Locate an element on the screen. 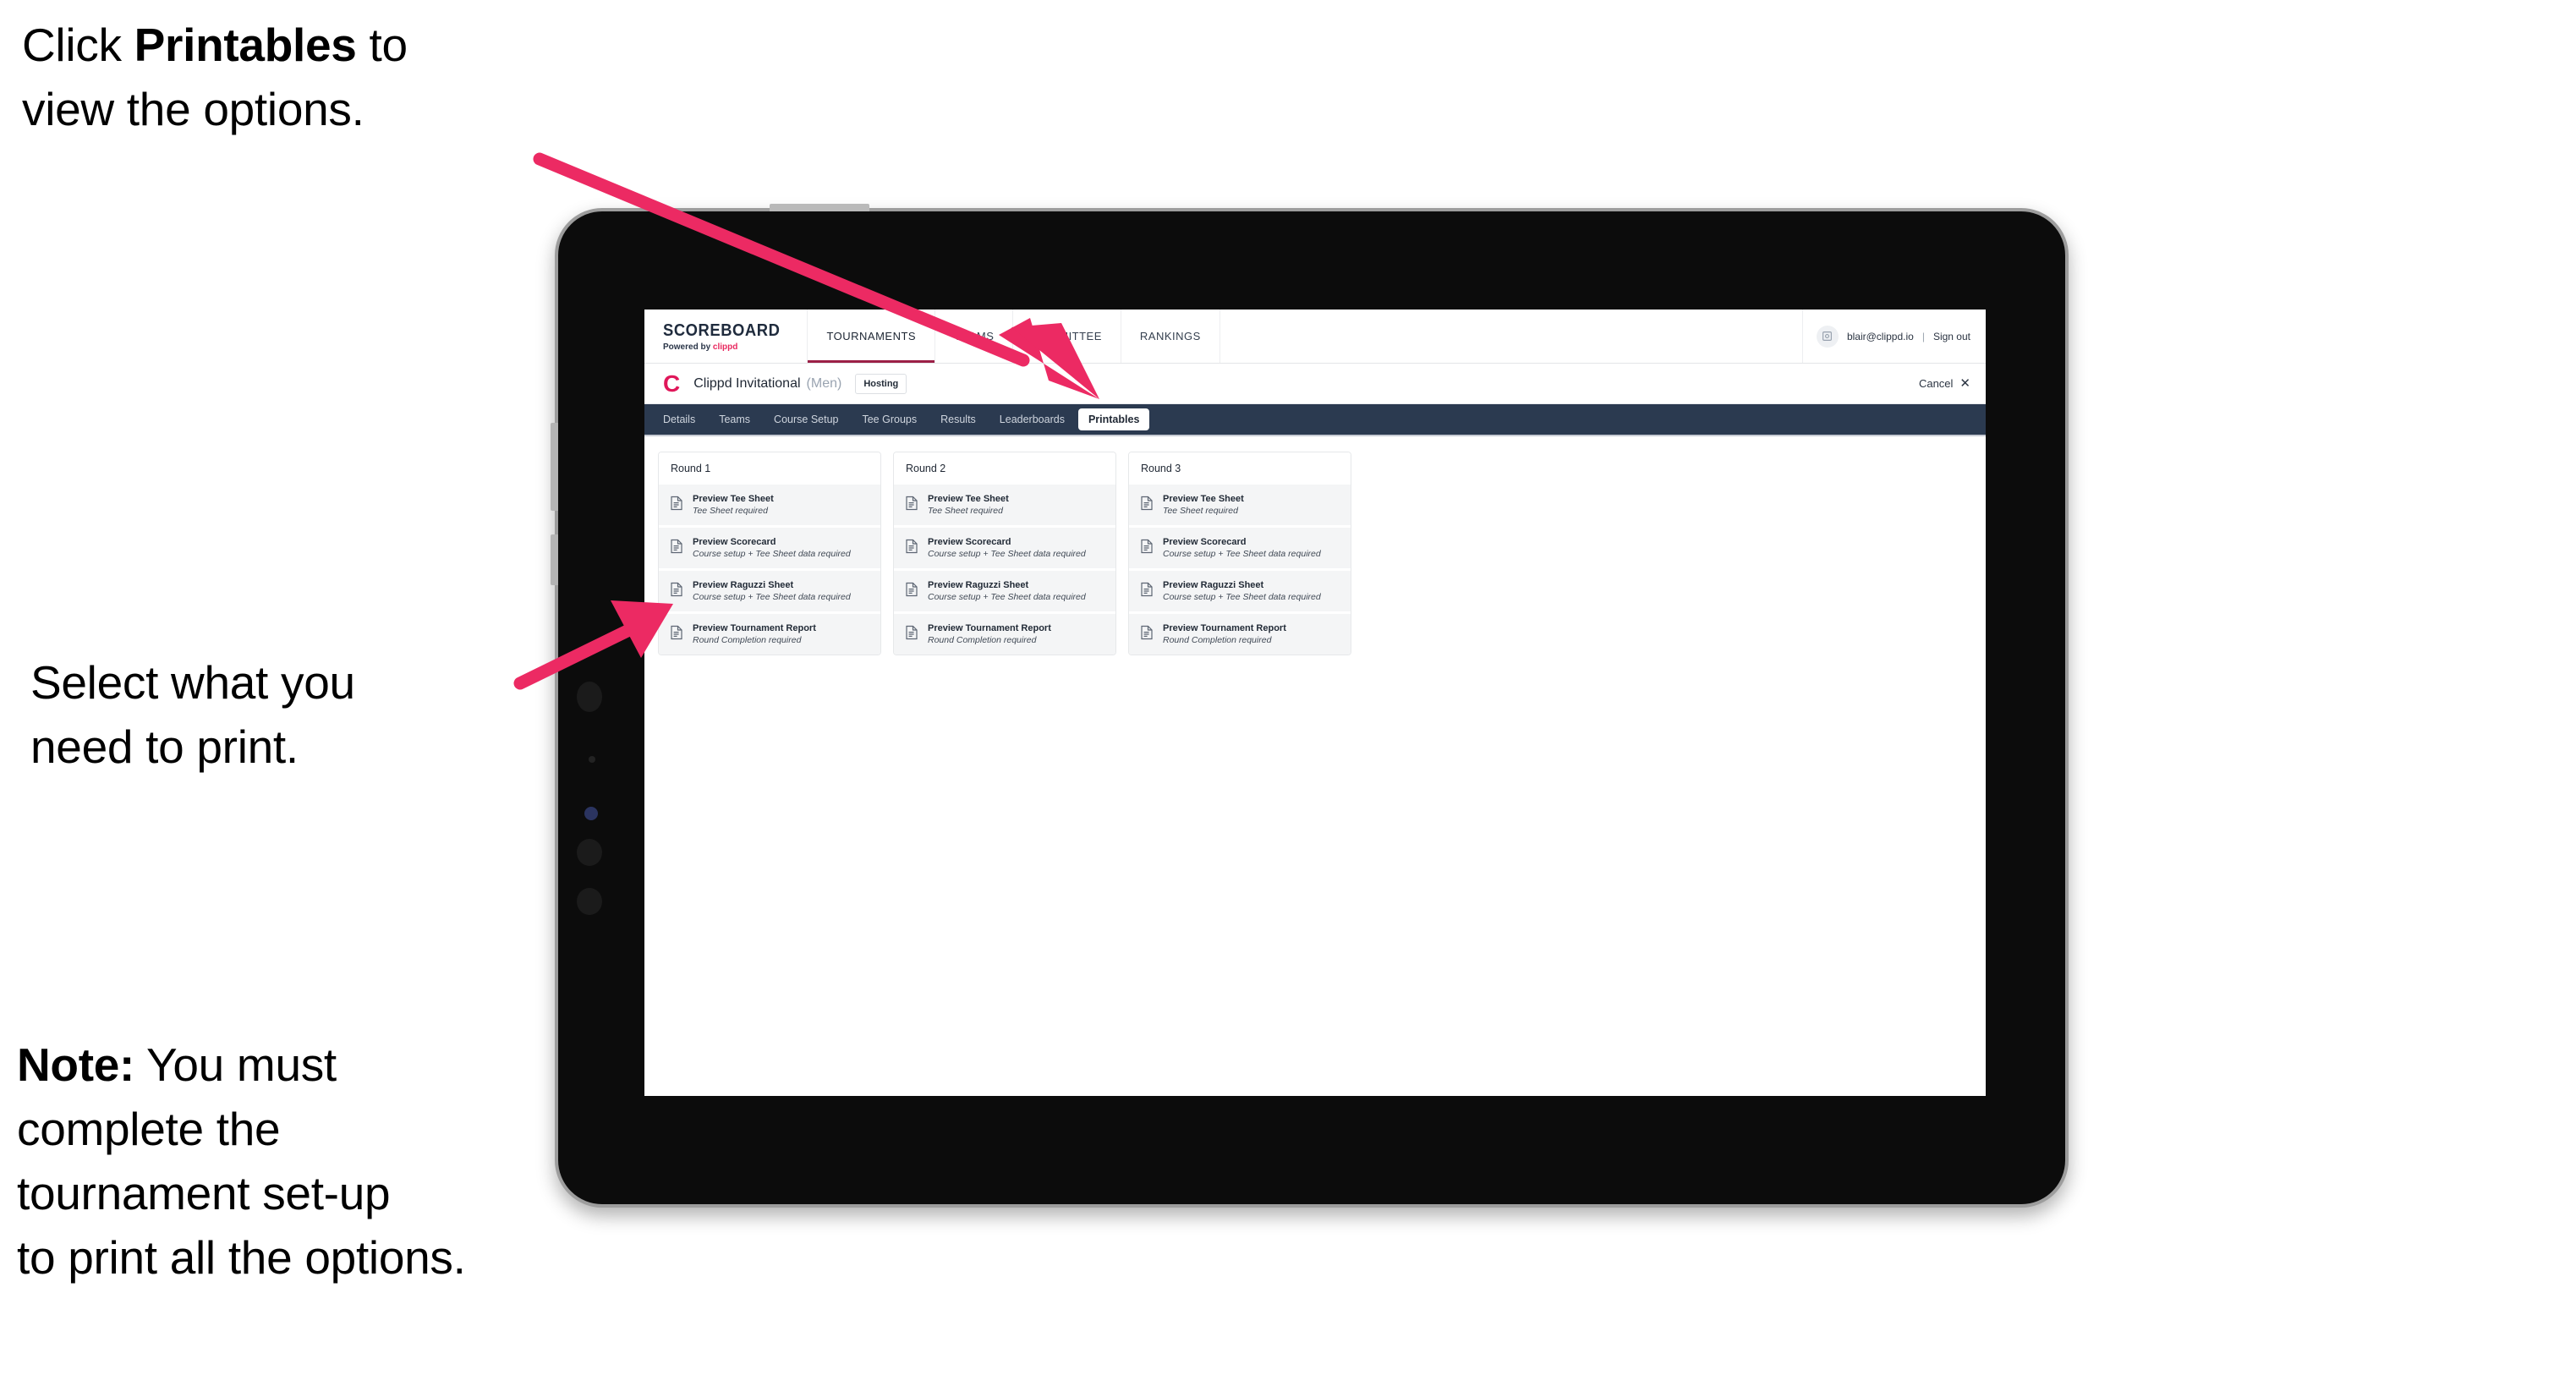 Image resolution: width=2576 pixels, height=1386 pixels. tab-results-label: Results is located at coordinates (958, 419).